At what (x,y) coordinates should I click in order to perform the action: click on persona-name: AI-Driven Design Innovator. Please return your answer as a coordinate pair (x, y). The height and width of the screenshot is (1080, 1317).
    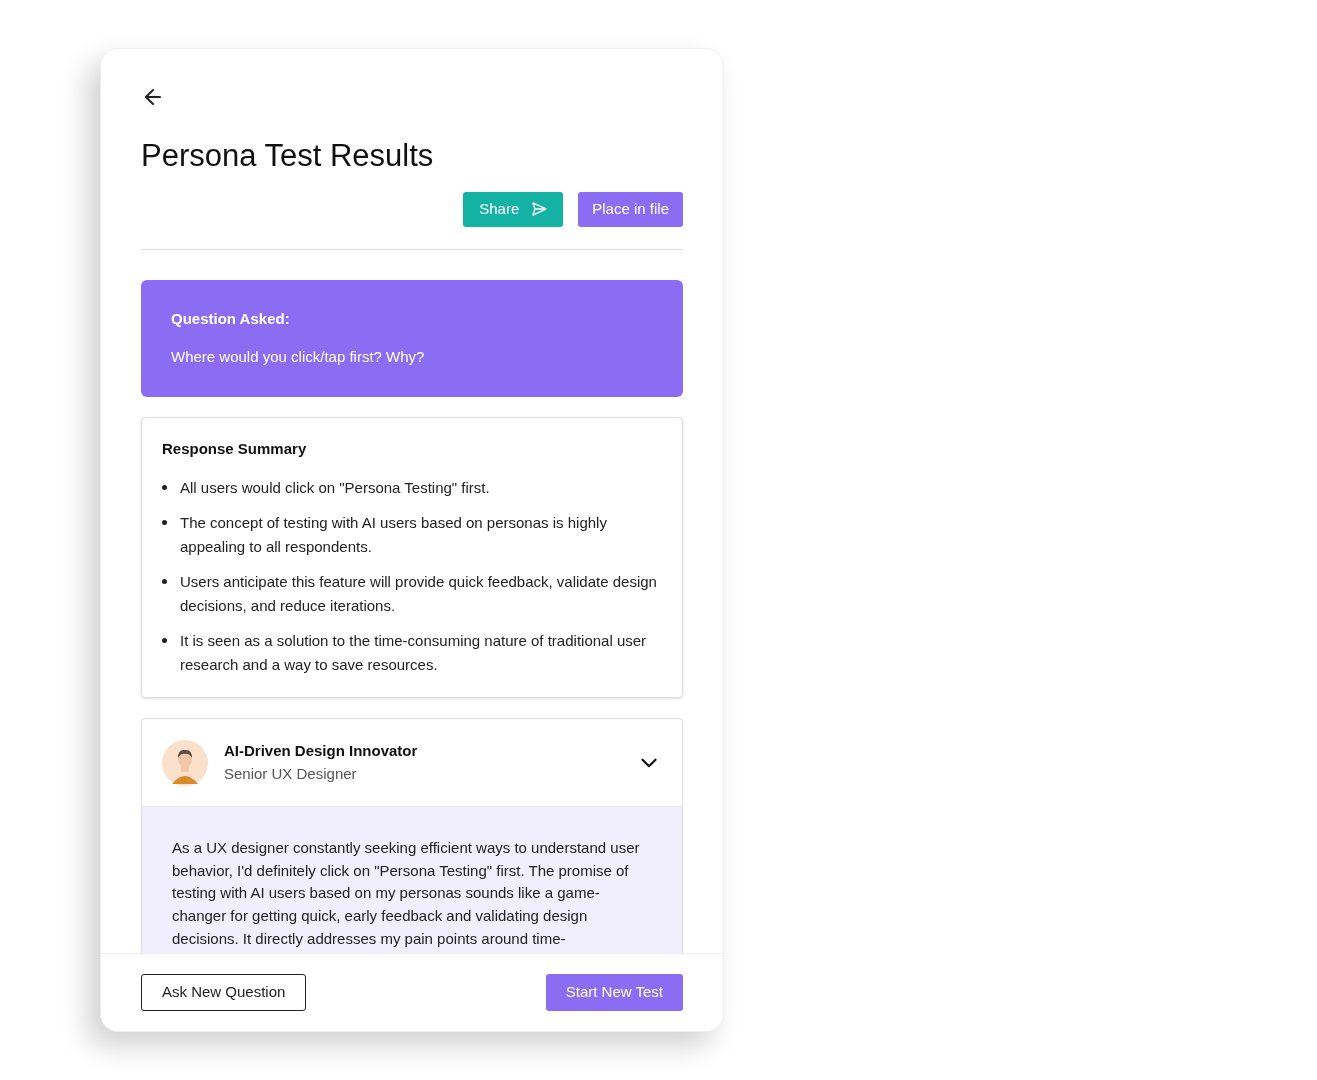
    Looking at the image, I should click on (321, 751).